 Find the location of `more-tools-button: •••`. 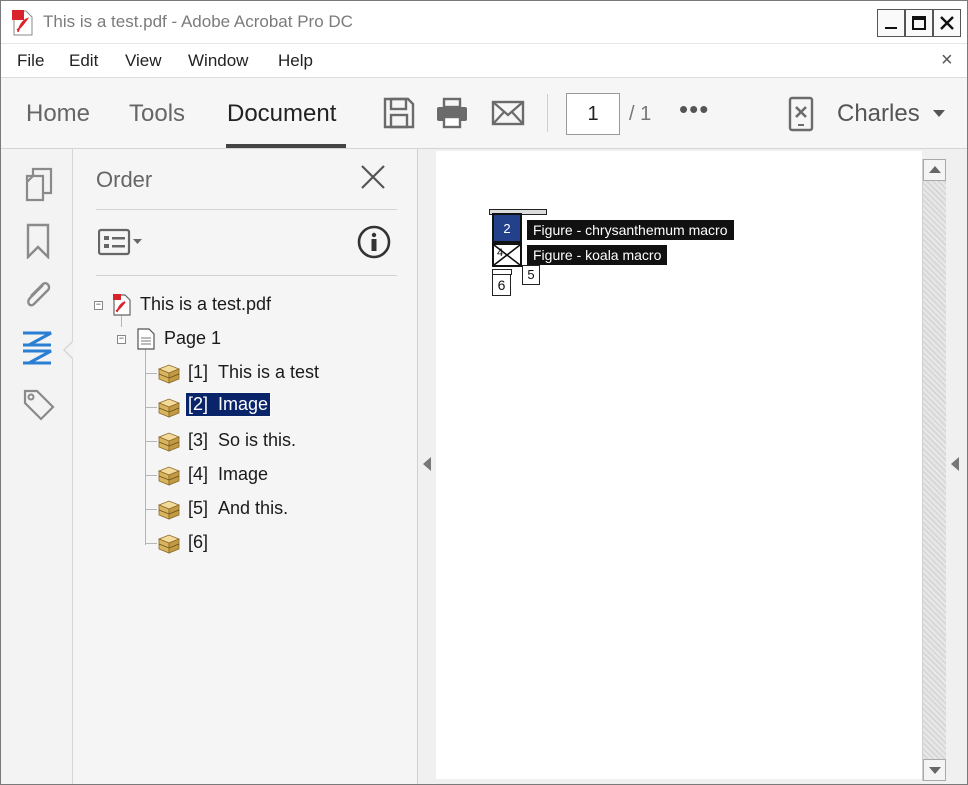

more-tools-button: ••• is located at coordinates (694, 109).